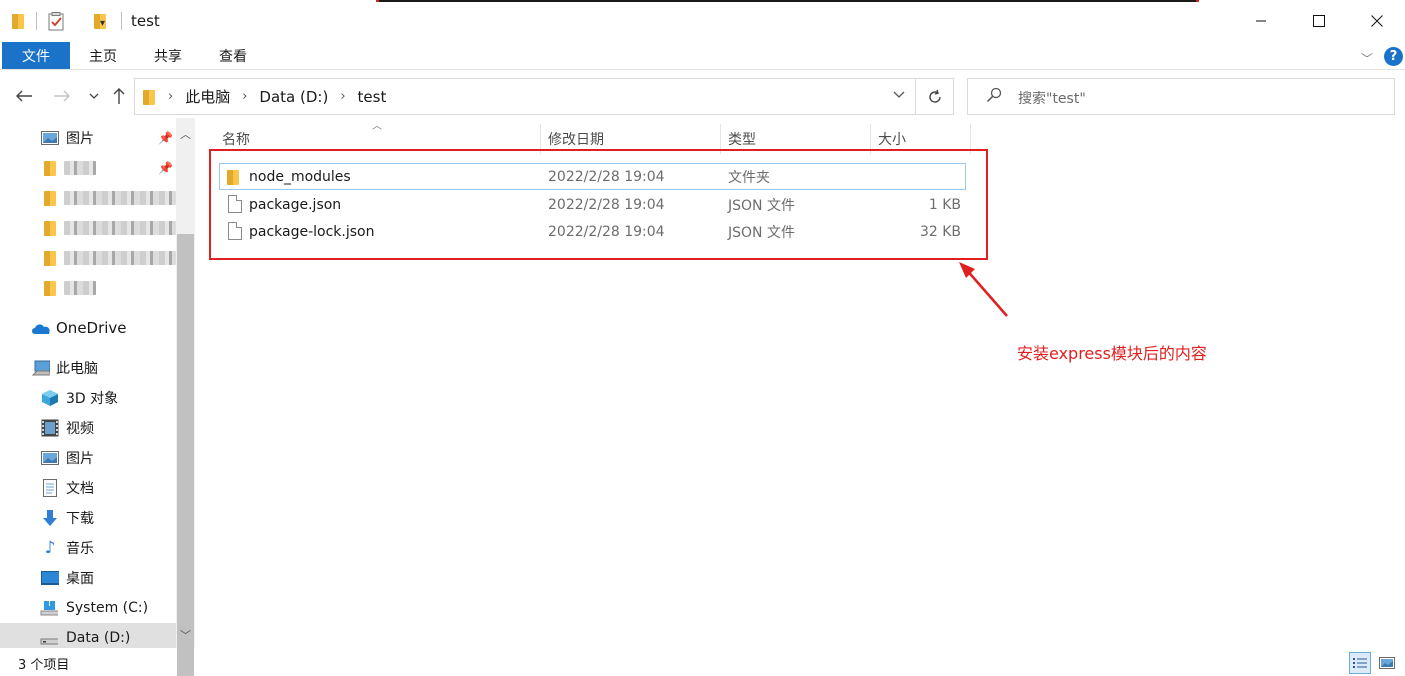  I want to click on nav-item-label: 图片, so click(80, 139).